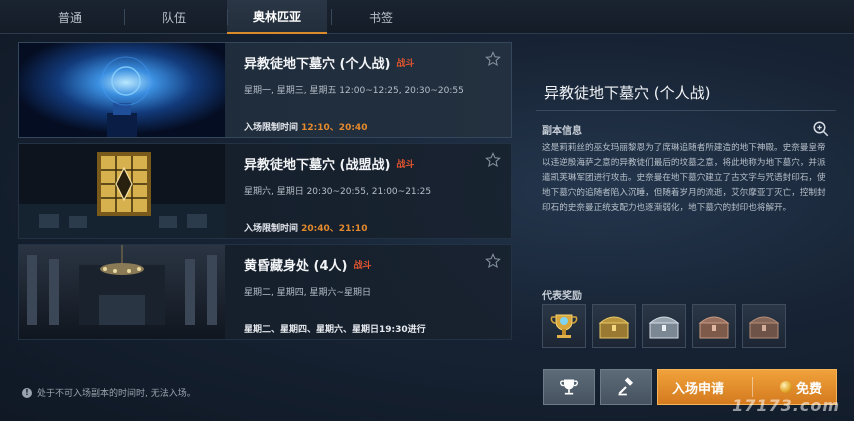 Image resolution: width=854 pixels, height=421 pixels. What do you see at coordinates (109, 392) in the screenshot?
I see `entry-notice: ! 处于不可入场副本的时间时, 无法入场。` at bounding box center [109, 392].